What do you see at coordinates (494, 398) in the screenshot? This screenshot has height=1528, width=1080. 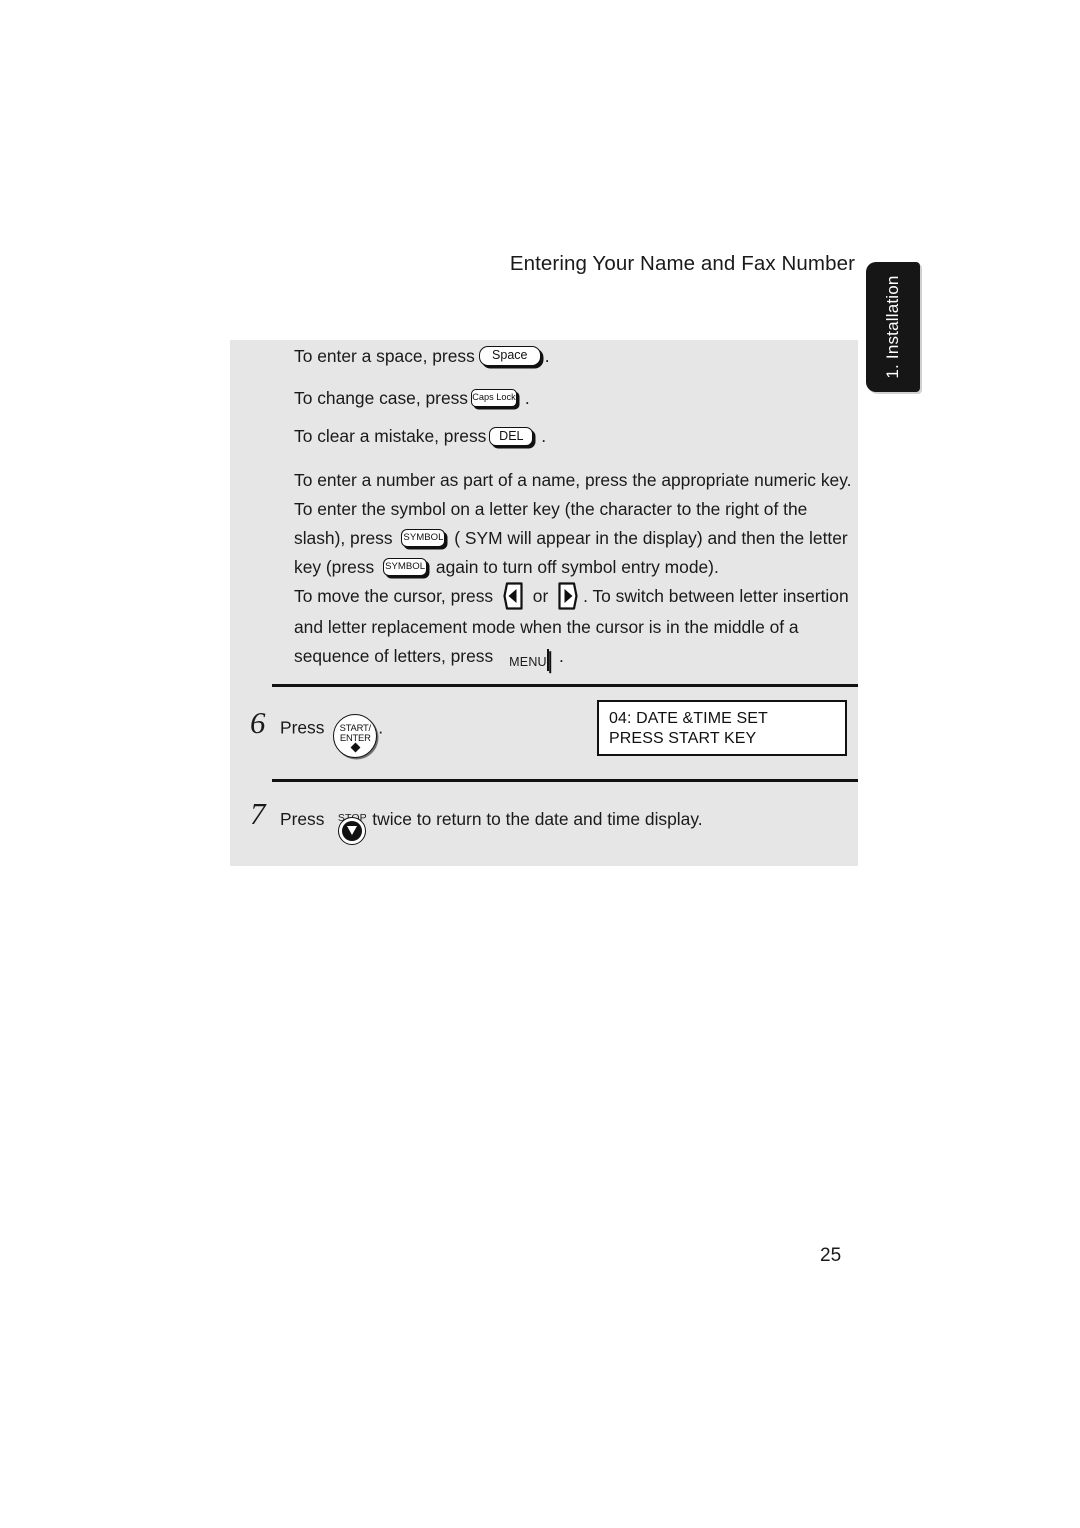 I see `caps-lock-key: Caps Lock` at bounding box center [494, 398].